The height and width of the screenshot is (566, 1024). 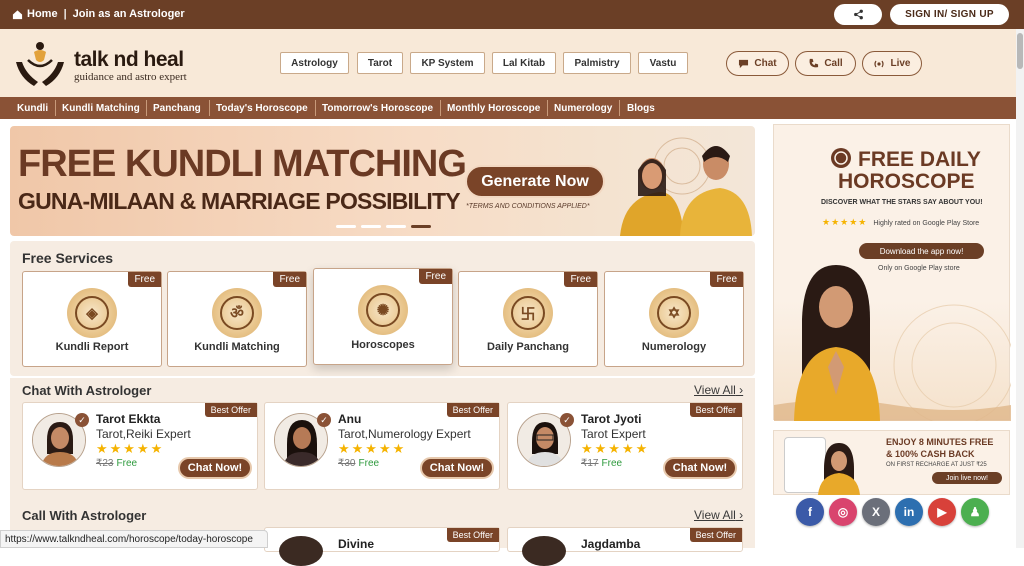 What do you see at coordinates (583, 108) in the screenshot?
I see `nav-numerology: Numerology` at bounding box center [583, 108].